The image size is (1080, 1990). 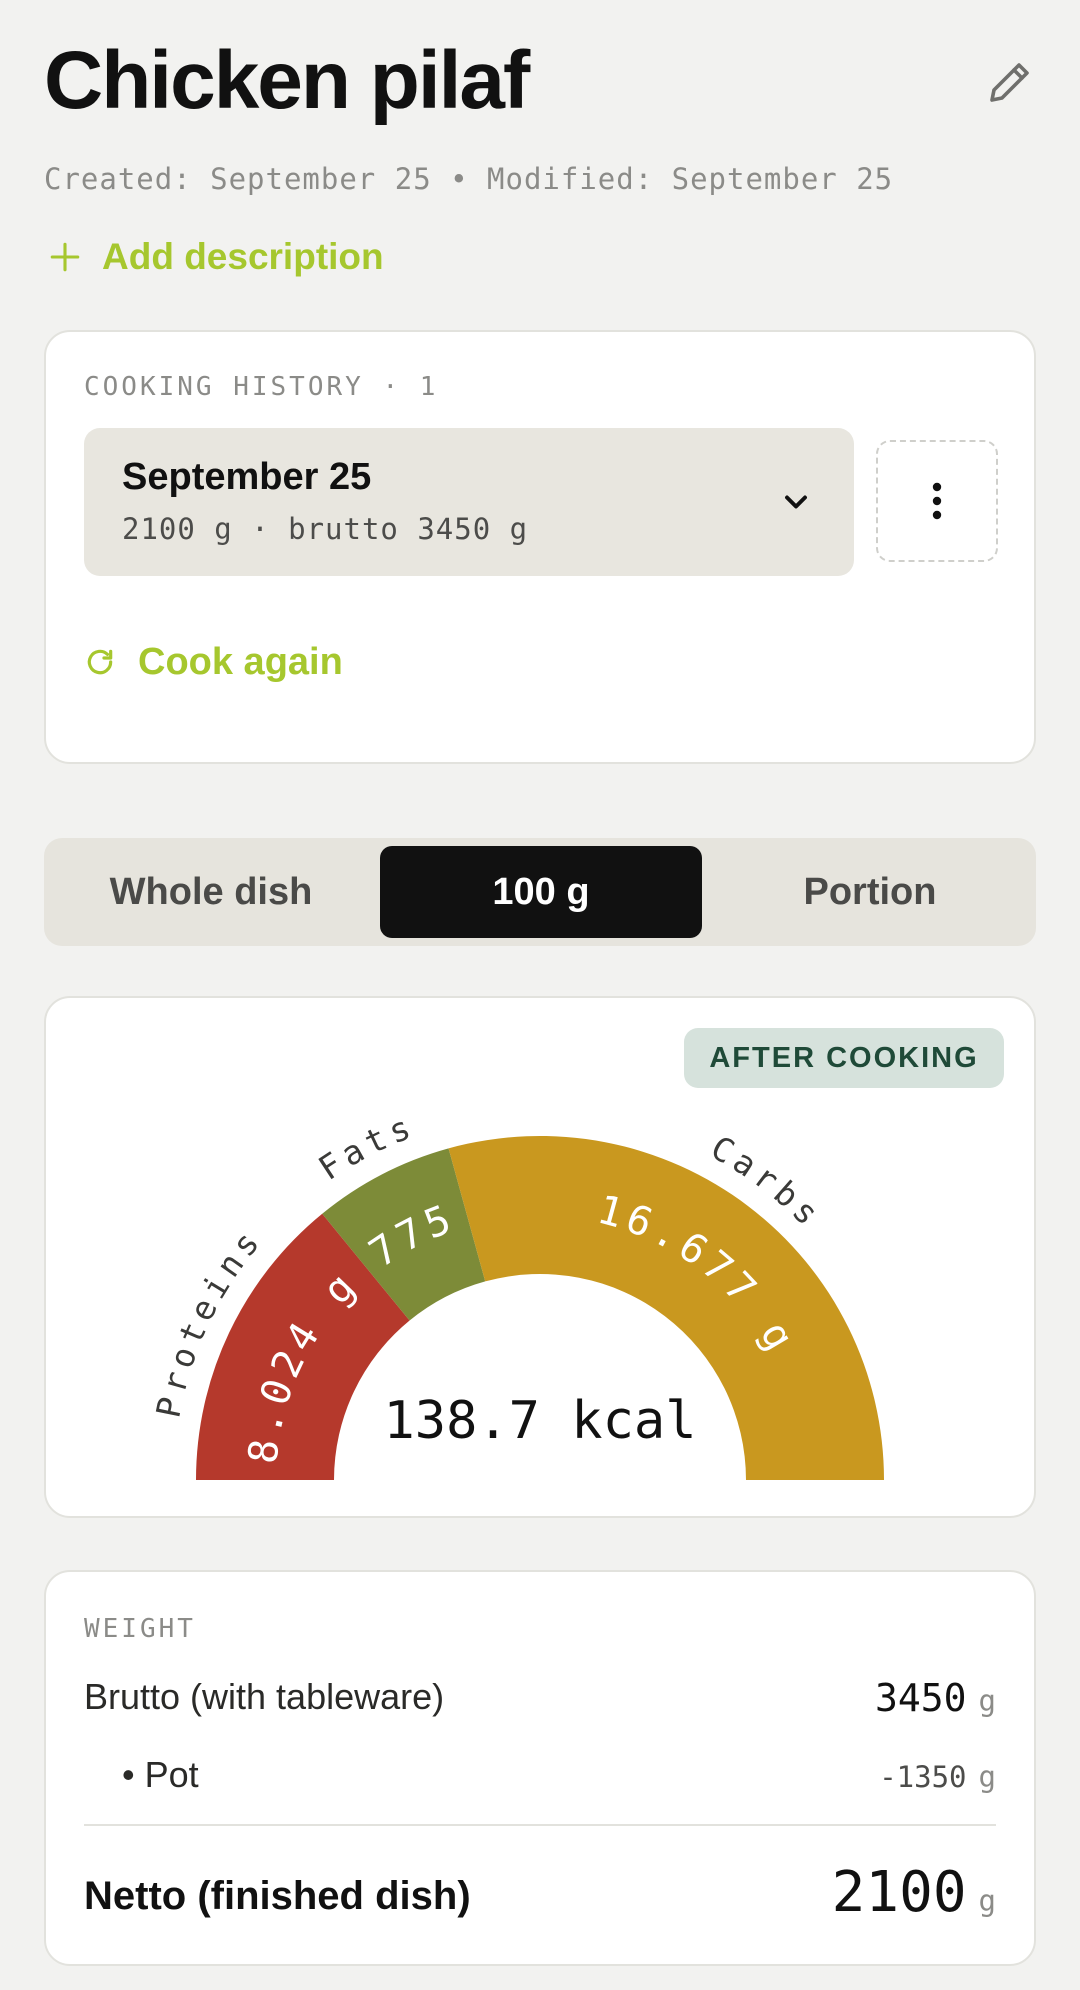 I want to click on netto-number: 2100, so click(x=899, y=1892).